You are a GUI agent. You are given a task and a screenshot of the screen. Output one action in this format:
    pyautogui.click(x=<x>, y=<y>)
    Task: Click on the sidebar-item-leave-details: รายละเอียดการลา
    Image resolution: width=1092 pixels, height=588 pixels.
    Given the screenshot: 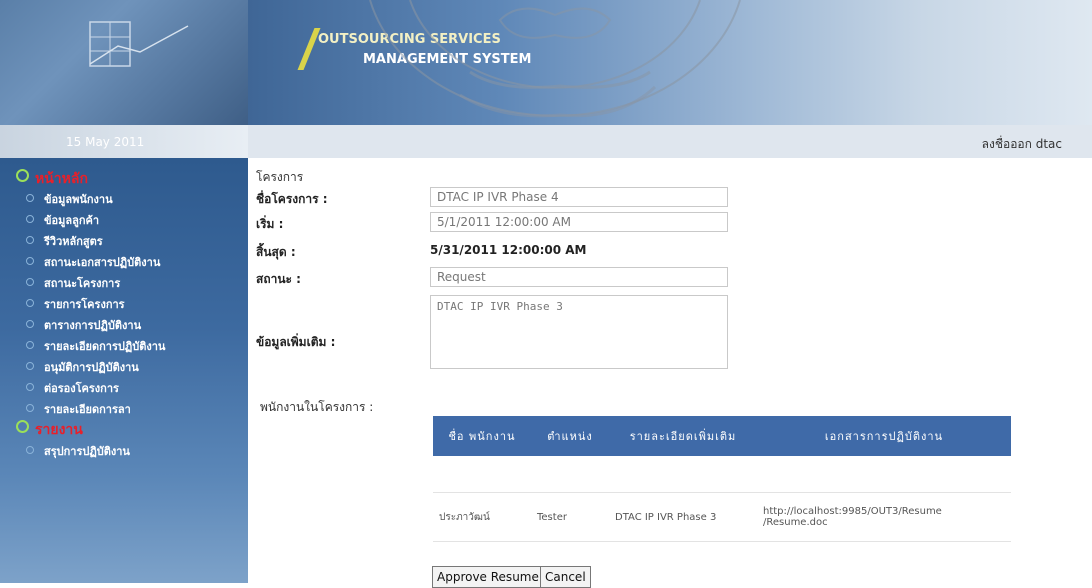 What is the action you would take?
    pyautogui.click(x=78, y=409)
    